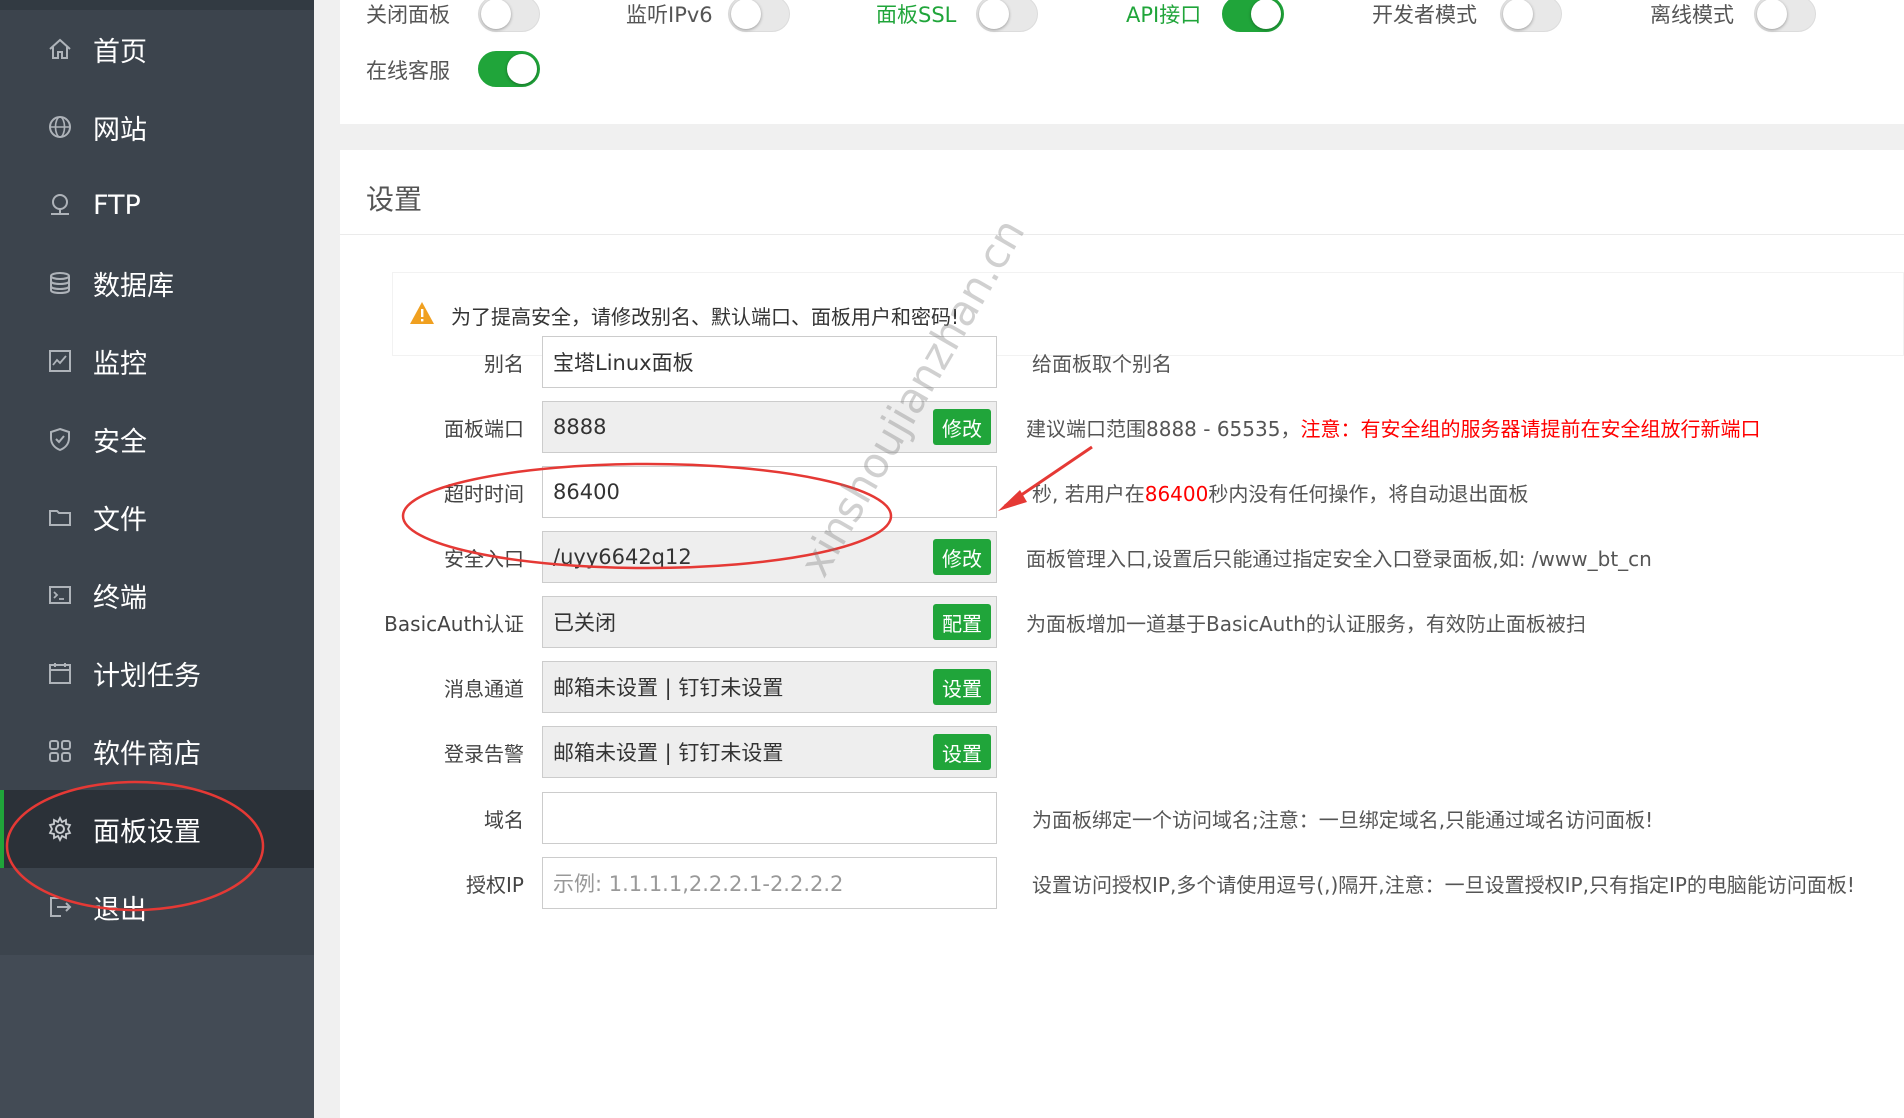 The height and width of the screenshot is (1118, 1904). Describe the element at coordinates (962, 687) in the screenshot. I see `set-message-channel-button: 设置` at that location.